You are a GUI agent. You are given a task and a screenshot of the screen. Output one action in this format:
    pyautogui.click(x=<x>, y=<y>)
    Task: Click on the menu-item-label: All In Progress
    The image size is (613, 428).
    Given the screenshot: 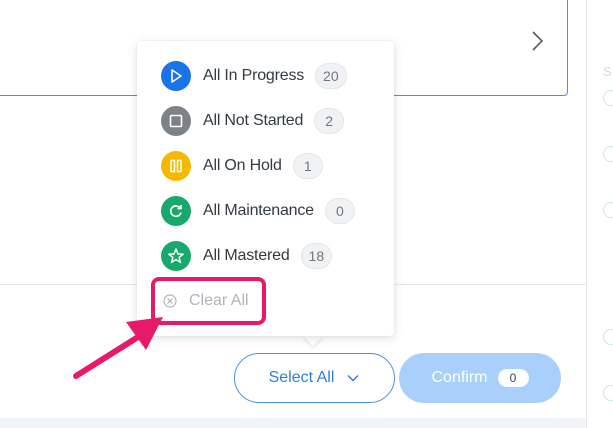 What is the action you would take?
    pyautogui.click(x=254, y=75)
    